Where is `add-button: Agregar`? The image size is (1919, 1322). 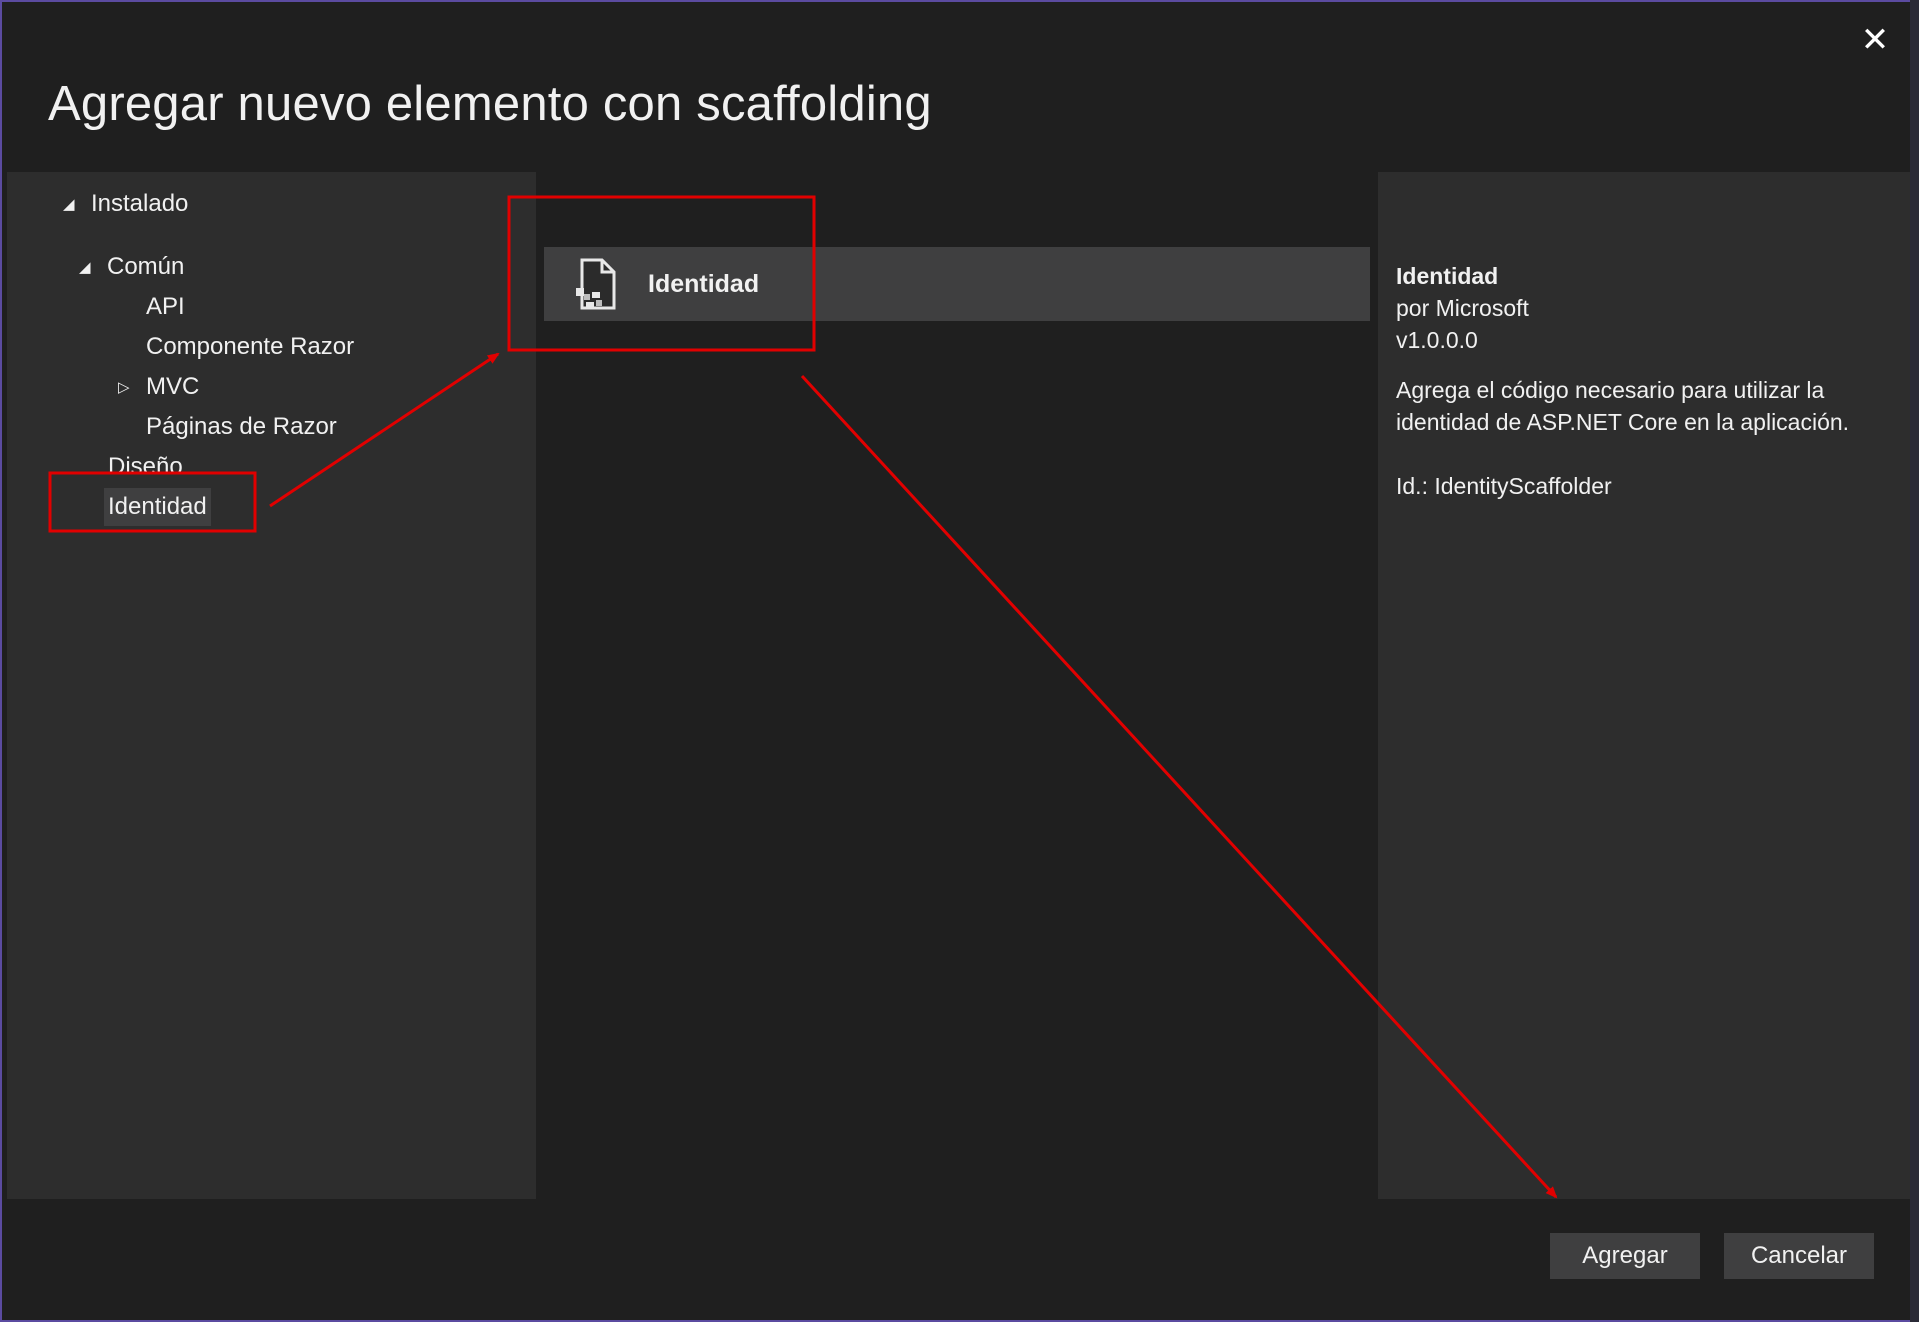
add-button: Agregar is located at coordinates (1625, 1256).